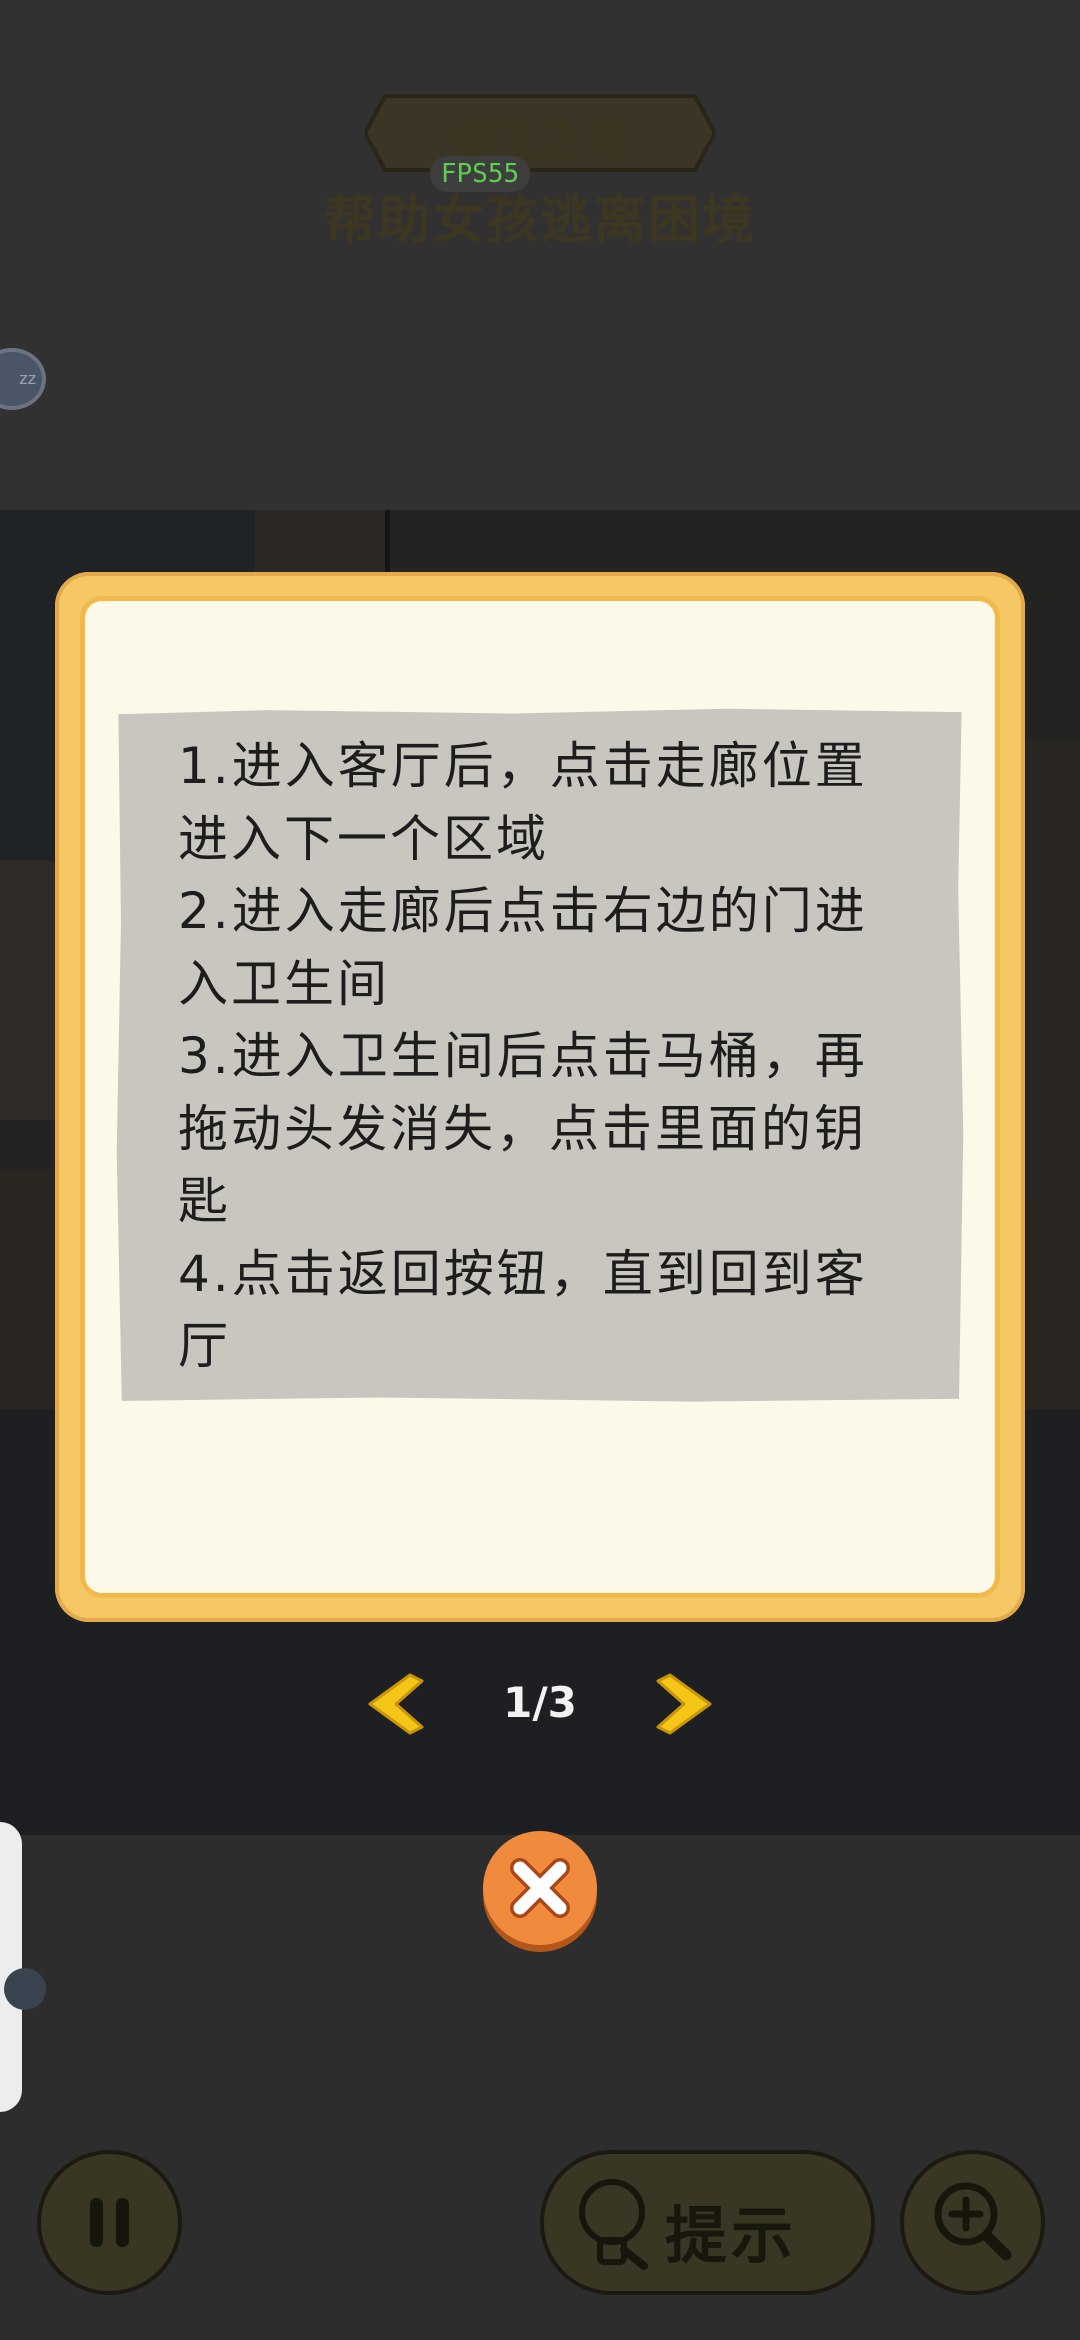 Image resolution: width=1080 pixels, height=2340 pixels. What do you see at coordinates (11, 1967) in the screenshot?
I see `side-drawer-tab` at bounding box center [11, 1967].